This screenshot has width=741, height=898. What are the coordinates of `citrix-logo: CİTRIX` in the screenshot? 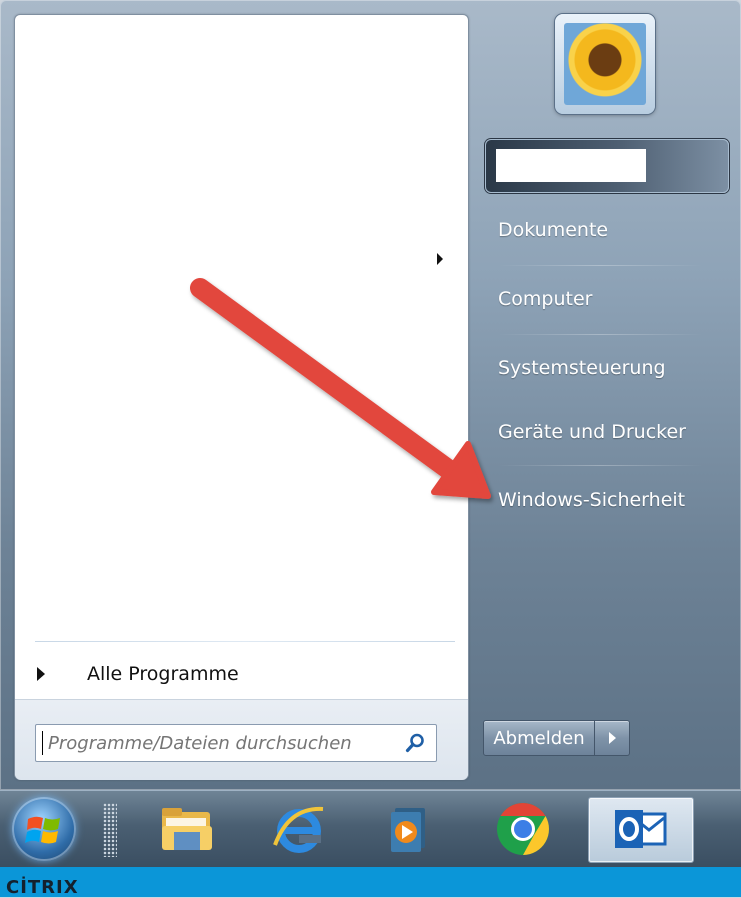 It's located at (42, 887).